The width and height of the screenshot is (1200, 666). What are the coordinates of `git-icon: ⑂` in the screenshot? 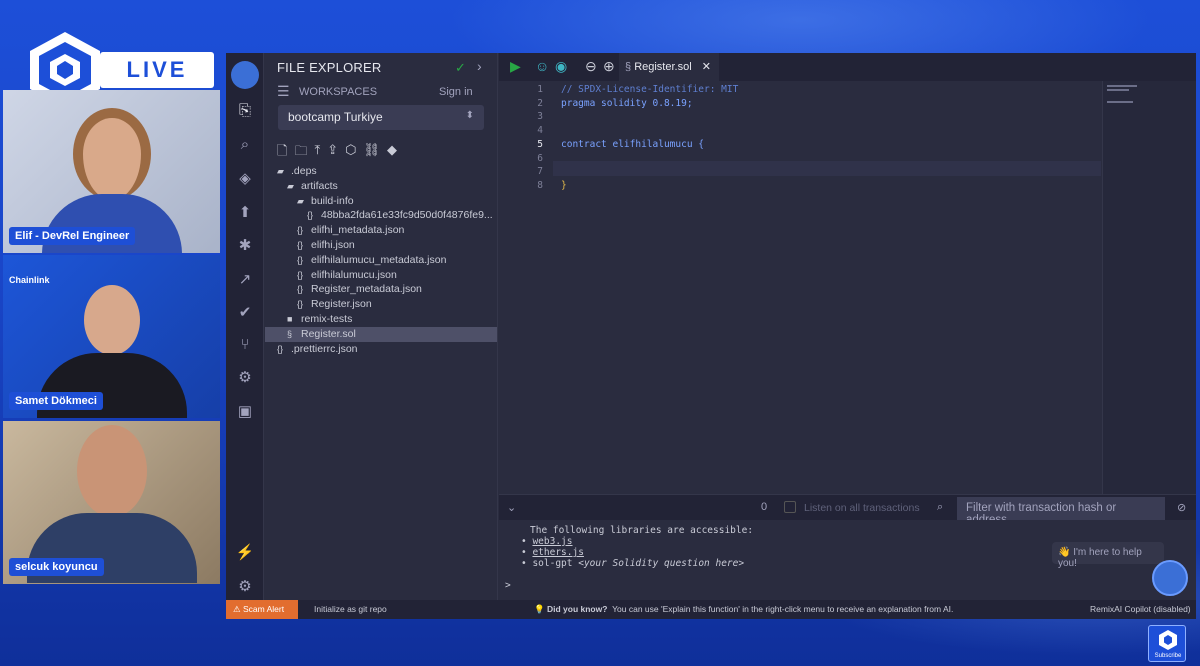 It's located at (245, 345).